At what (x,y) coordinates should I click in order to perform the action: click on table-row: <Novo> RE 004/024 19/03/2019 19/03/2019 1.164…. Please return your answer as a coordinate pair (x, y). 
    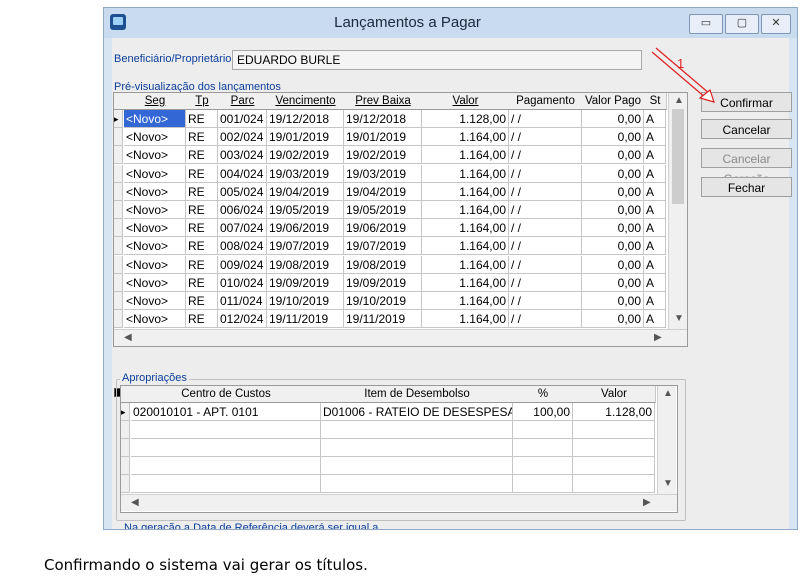
    Looking at the image, I should click on (390, 173).